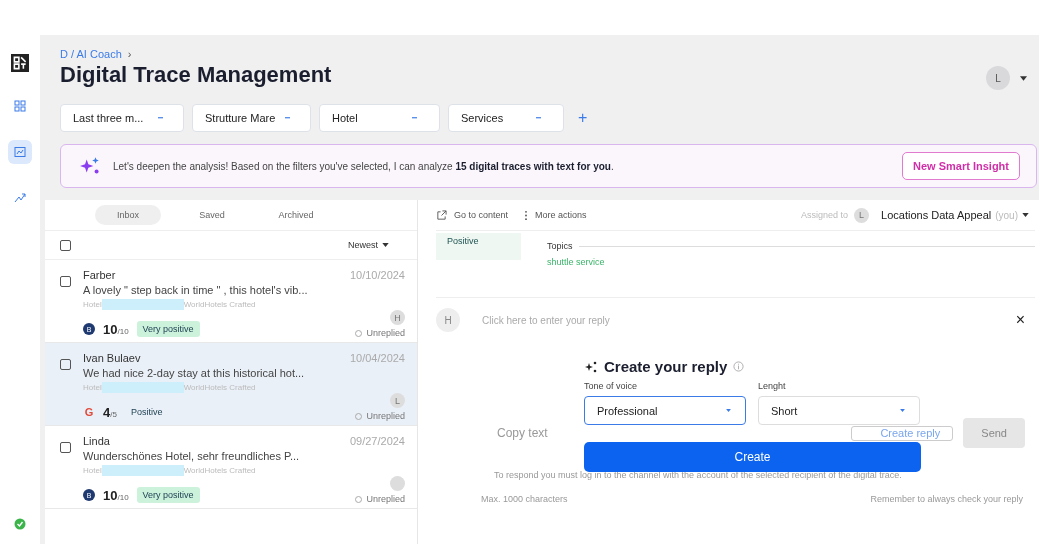 This screenshot has height=544, width=1039. What do you see at coordinates (506, 118) in the screenshot?
I see `filter-dropdown: Services` at bounding box center [506, 118].